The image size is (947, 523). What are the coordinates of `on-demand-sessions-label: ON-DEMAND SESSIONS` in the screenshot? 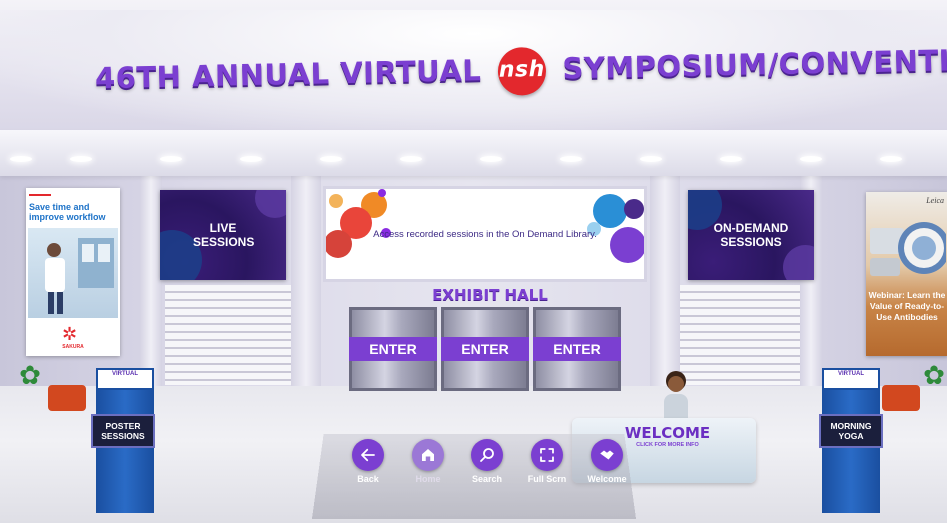 It's located at (751, 235).